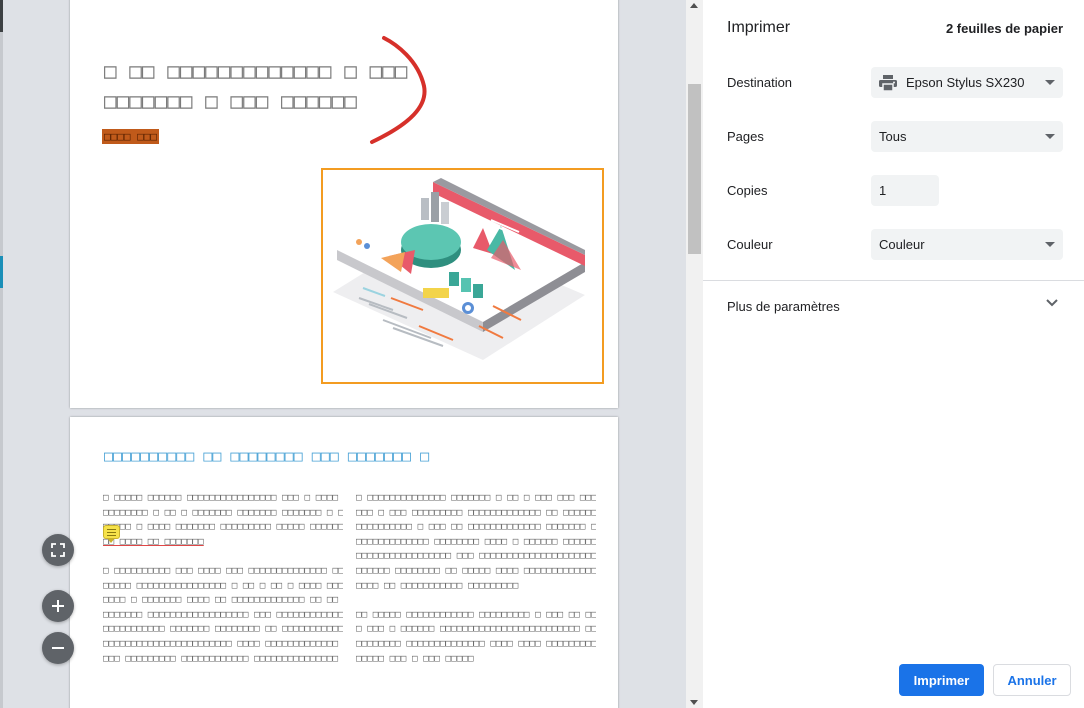 This screenshot has height=708, width=1084. I want to click on printer-icon, so click(888, 82).